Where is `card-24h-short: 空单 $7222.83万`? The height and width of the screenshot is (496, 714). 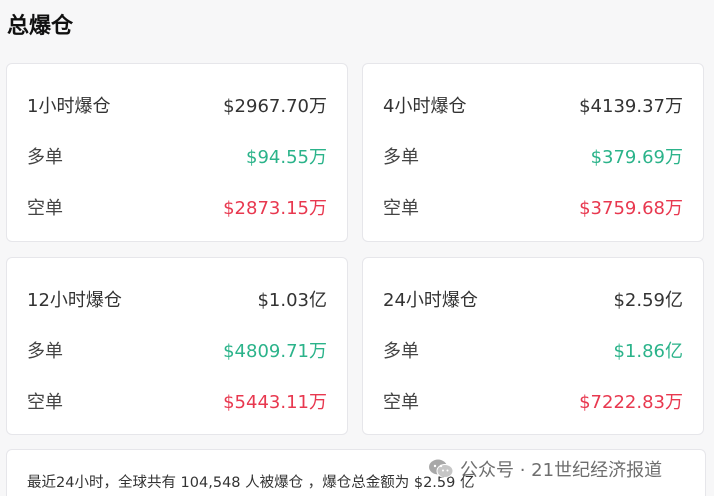
card-24h-short: 空单 $7222.83万 is located at coordinates (533, 401).